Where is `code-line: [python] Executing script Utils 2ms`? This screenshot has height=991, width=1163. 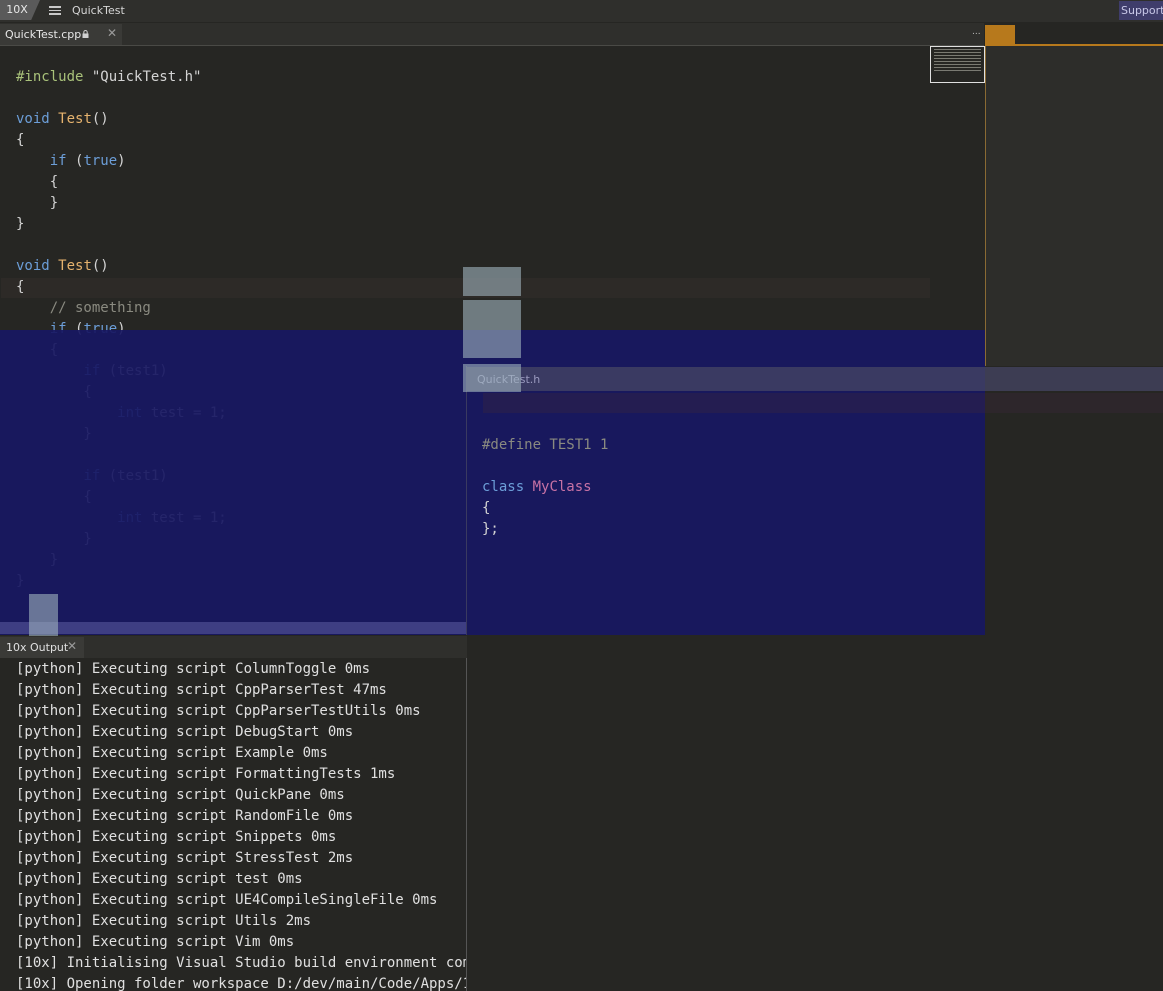 code-line: [python] Executing script Utils 2ms is located at coordinates (164, 921).